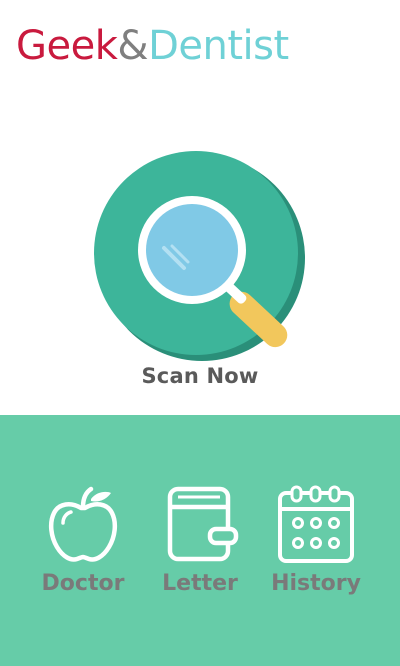 This screenshot has height=666, width=400. Describe the element at coordinates (67, 46) in the screenshot. I see `logo-geek-text: Geek` at that location.